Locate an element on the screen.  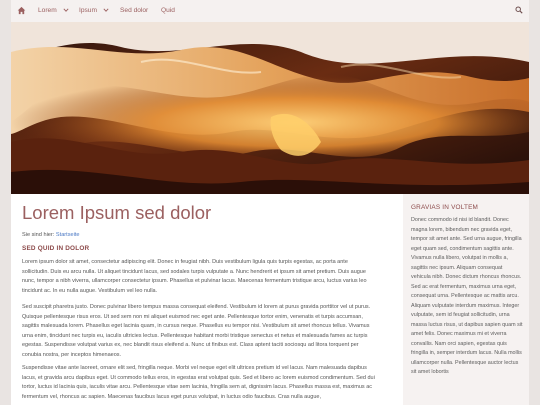
nav-item-quid: Quid is located at coordinates (168, 11).